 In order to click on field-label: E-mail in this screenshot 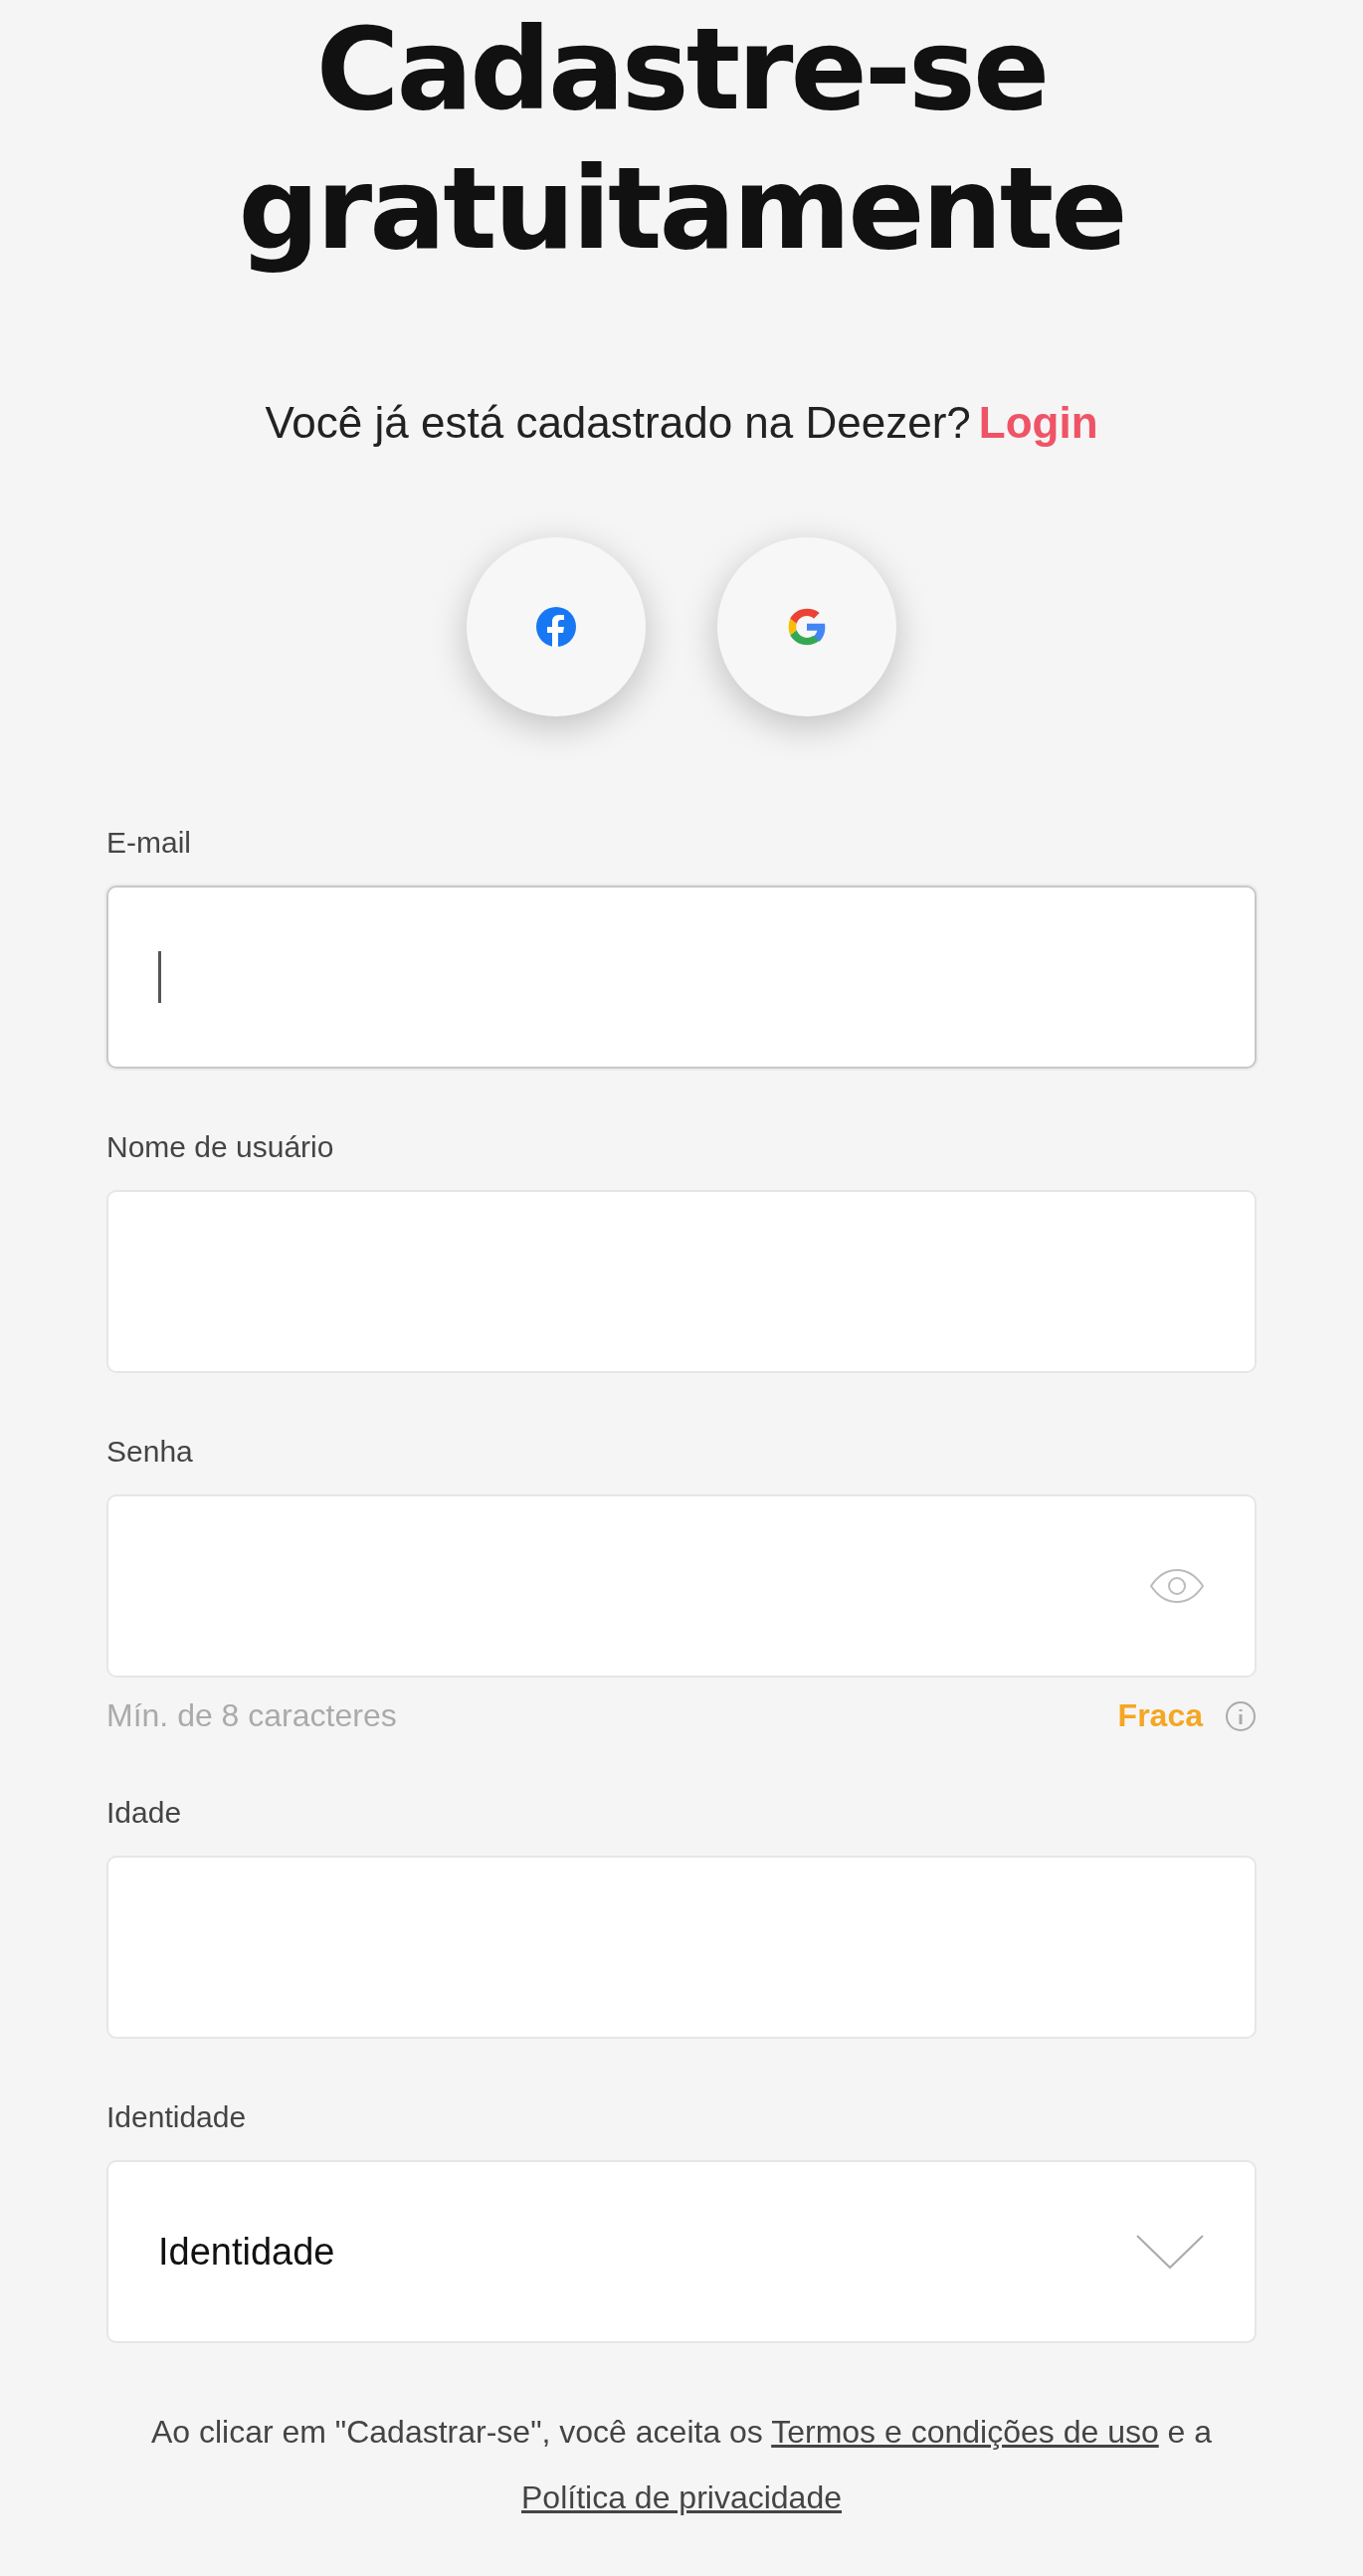, I will do `click(149, 843)`.